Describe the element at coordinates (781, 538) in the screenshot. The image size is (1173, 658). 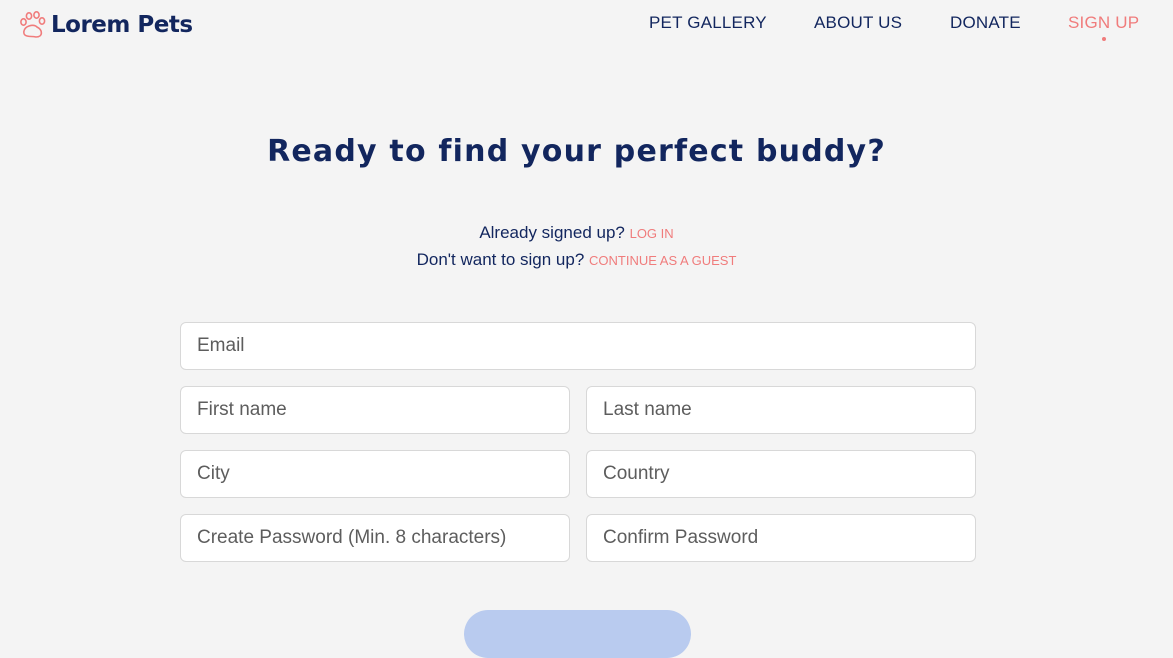
I see `confirm-password-field` at that location.